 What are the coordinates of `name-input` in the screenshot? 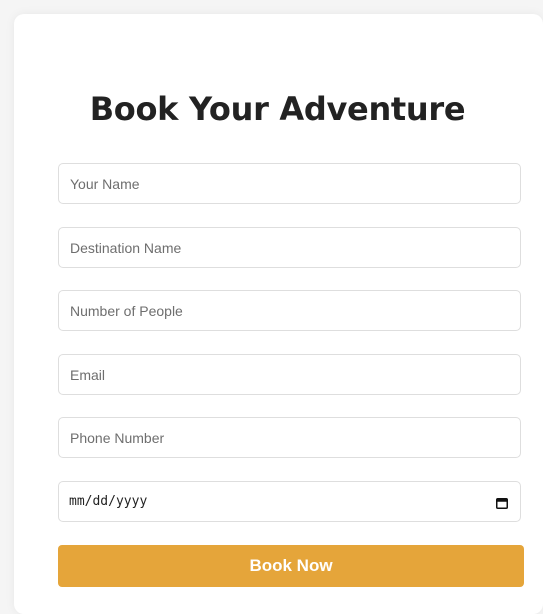 It's located at (289, 183).